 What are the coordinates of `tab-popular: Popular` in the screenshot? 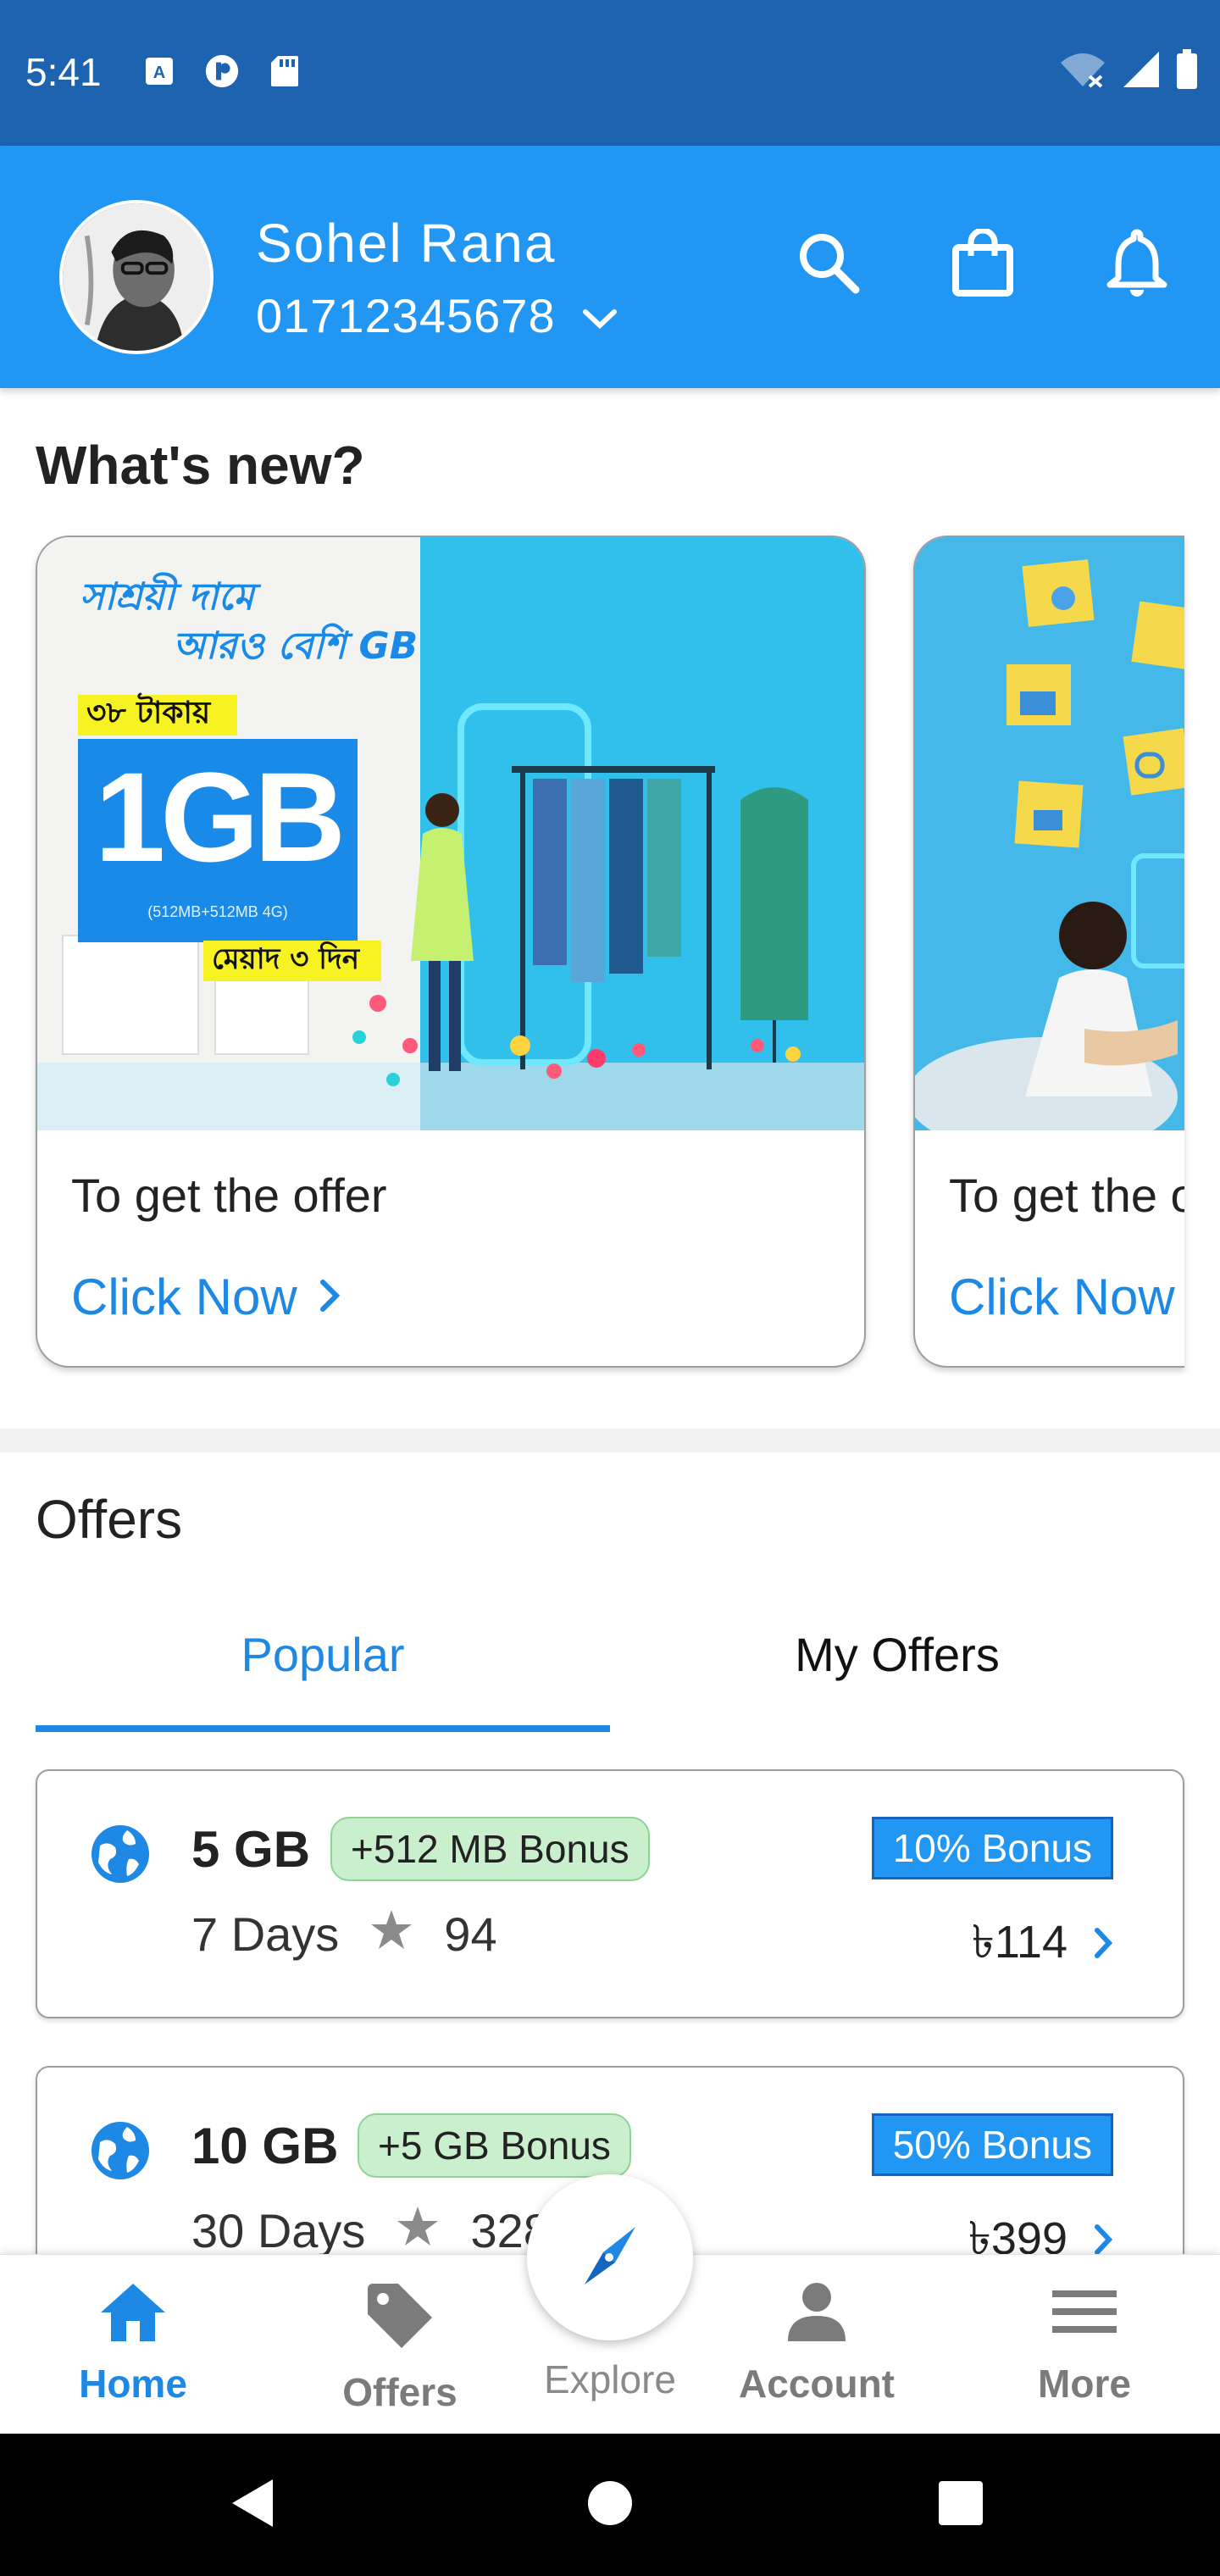 It's located at (323, 1654).